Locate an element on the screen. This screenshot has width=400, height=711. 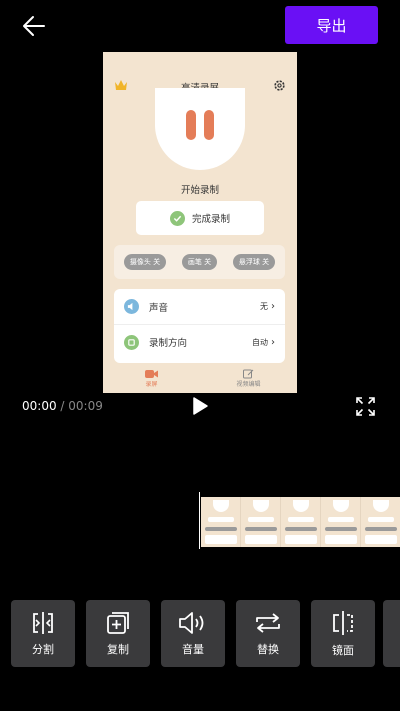
duration: 00:09 is located at coordinates (85, 406).